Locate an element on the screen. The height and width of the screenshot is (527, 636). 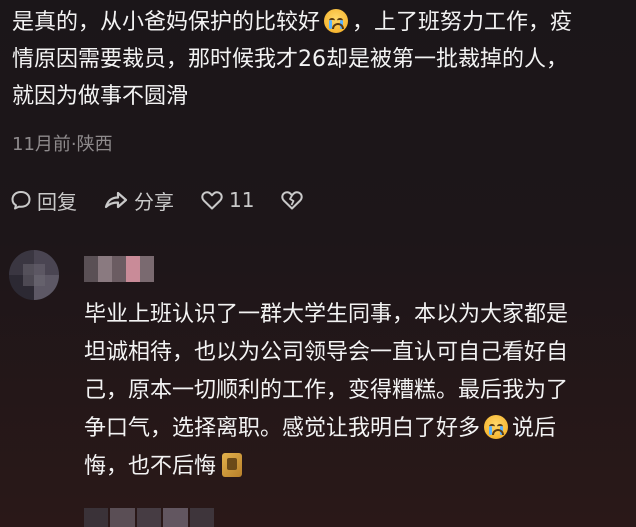
comment-actions: 回复 分享 11 is located at coordinates (172, 200).